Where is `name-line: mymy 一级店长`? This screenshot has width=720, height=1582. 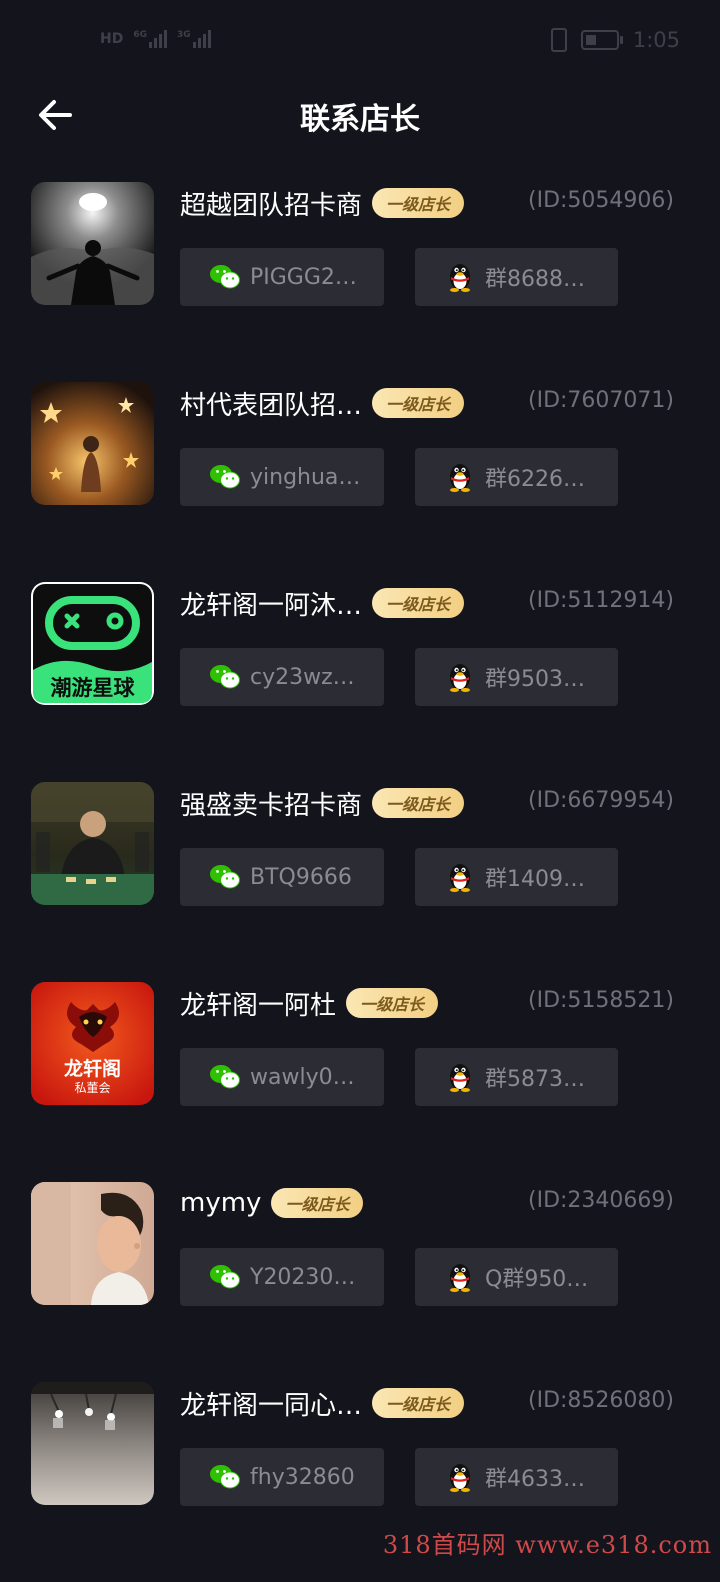
name-line: mymy 一级店长 is located at coordinates (272, 1203).